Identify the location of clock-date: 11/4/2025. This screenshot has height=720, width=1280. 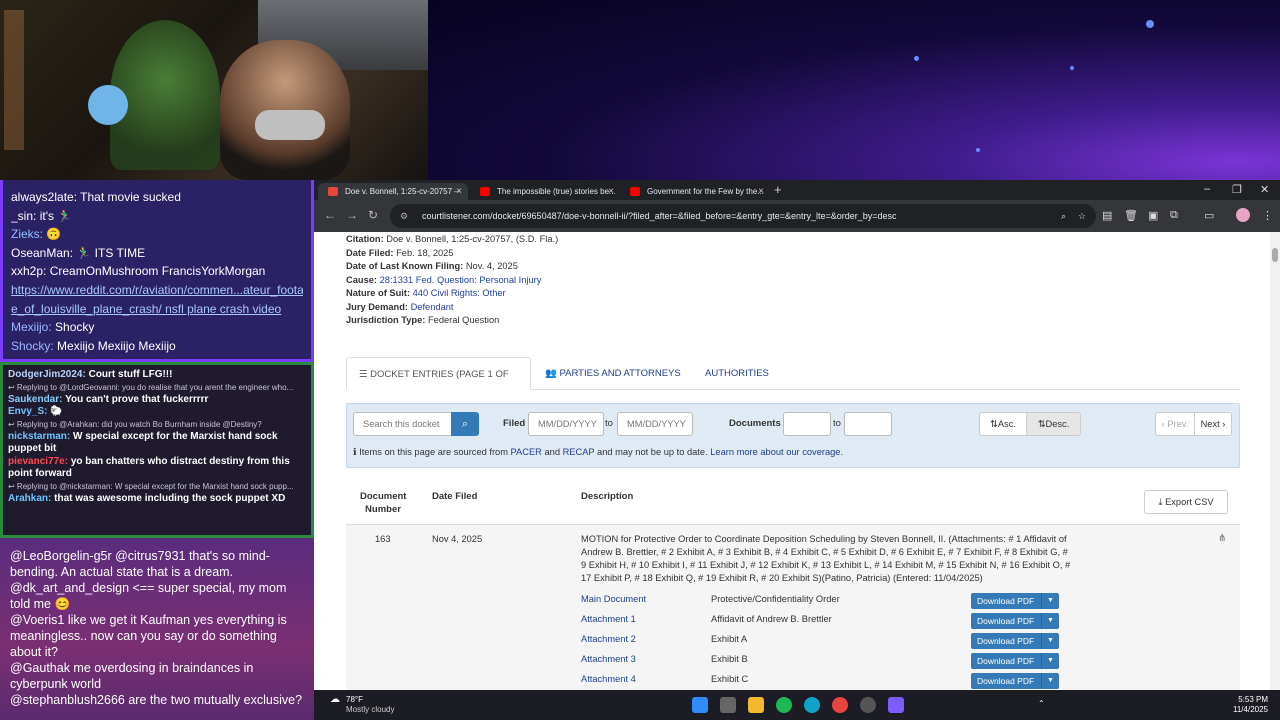
(1244, 709).